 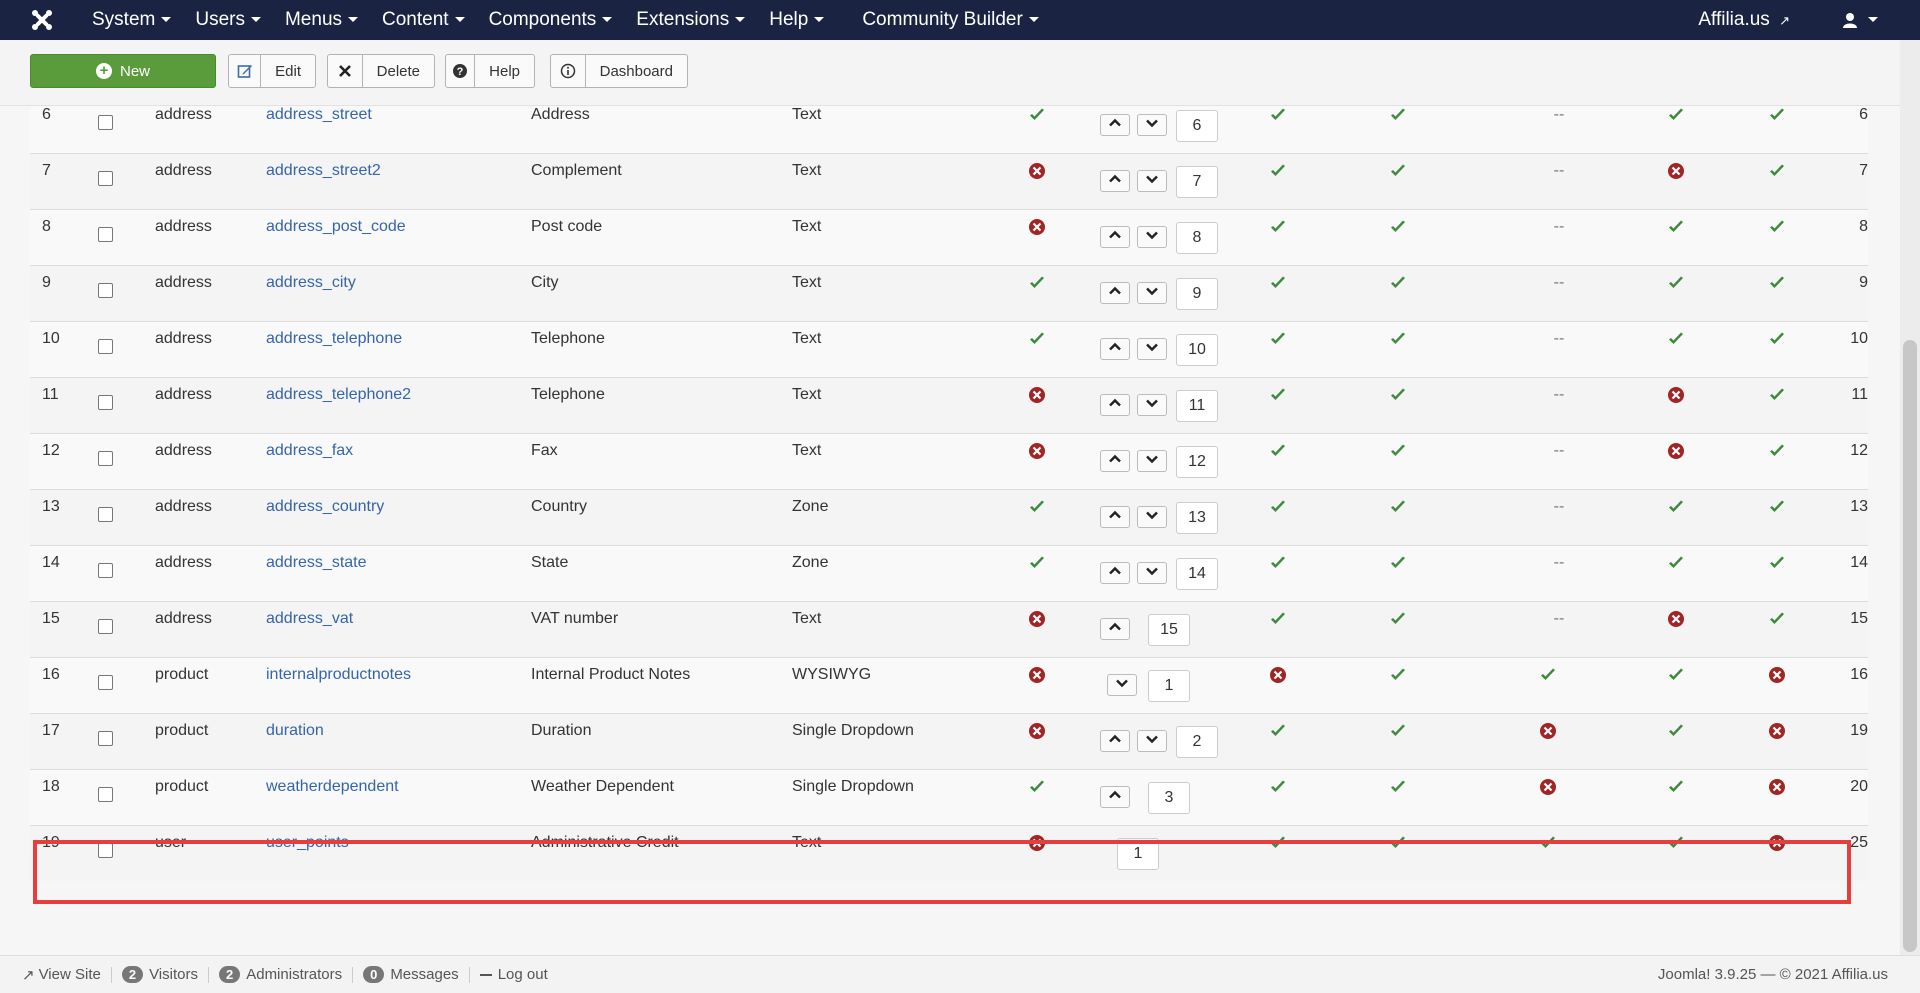 What do you see at coordinates (1860, 20) in the screenshot?
I see `user-menu` at bounding box center [1860, 20].